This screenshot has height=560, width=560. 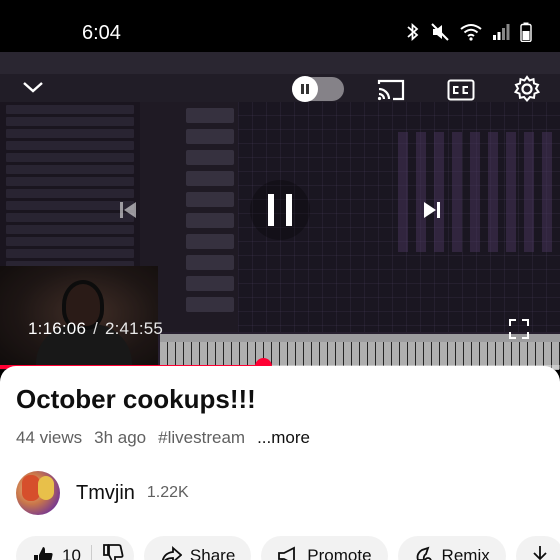 What do you see at coordinates (105, 493) in the screenshot?
I see `channel-name: Tmvjin` at bounding box center [105, 493].